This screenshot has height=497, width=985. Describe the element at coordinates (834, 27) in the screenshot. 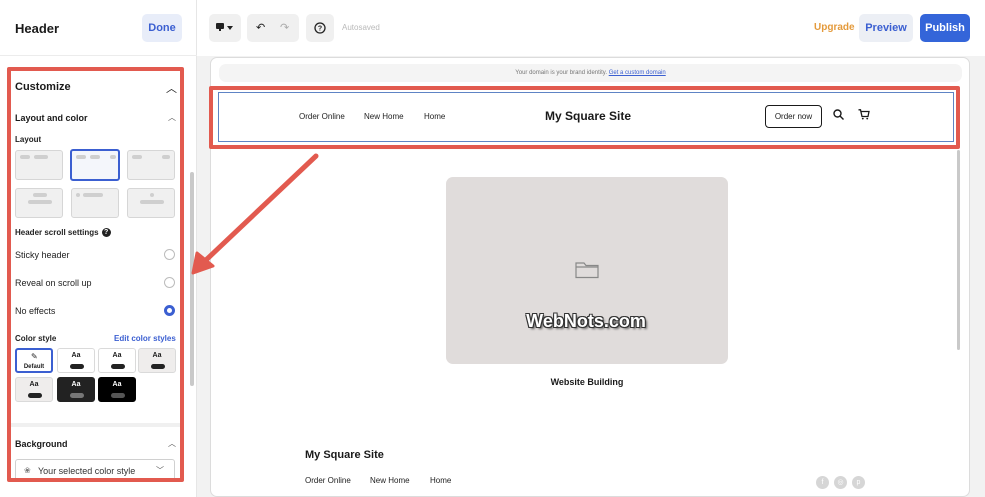

I see `upgrade-link: Upgrade` at that location.